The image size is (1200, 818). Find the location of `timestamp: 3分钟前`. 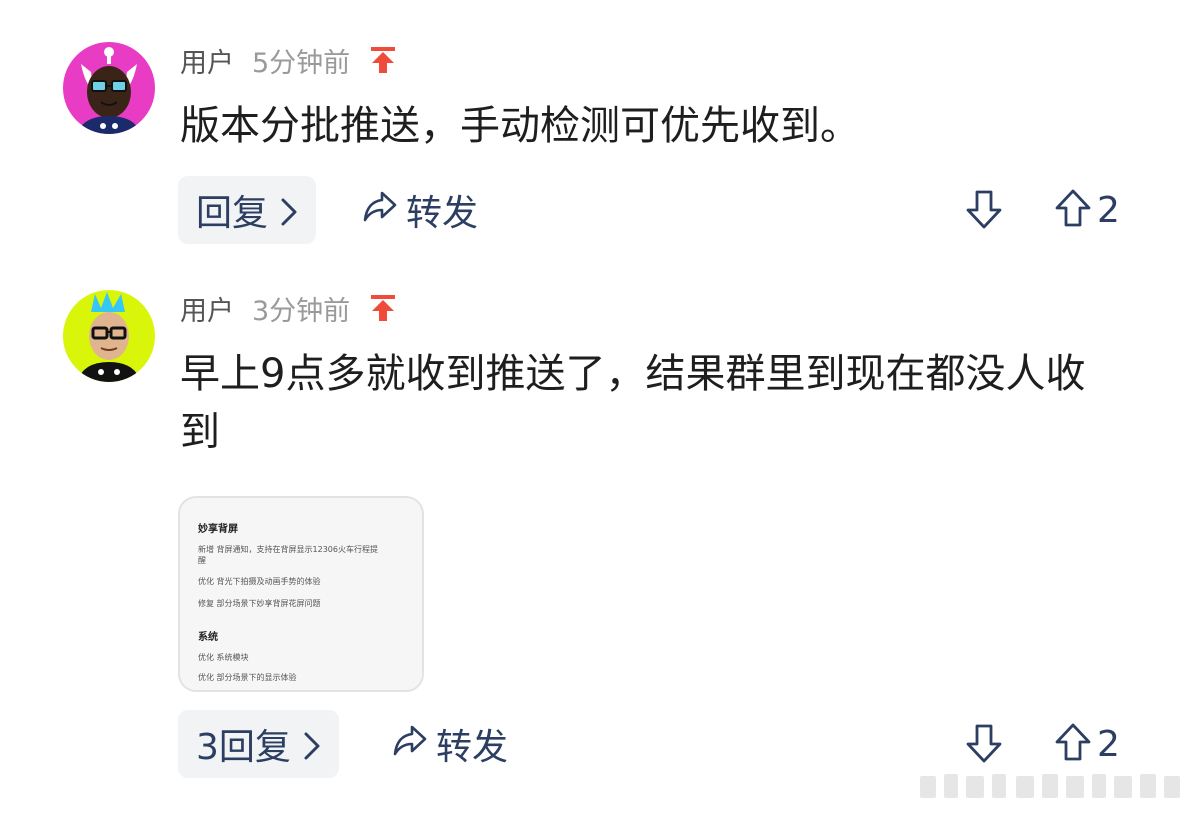

timestamp: 3分钟前 is located at coordinates (301, 311).